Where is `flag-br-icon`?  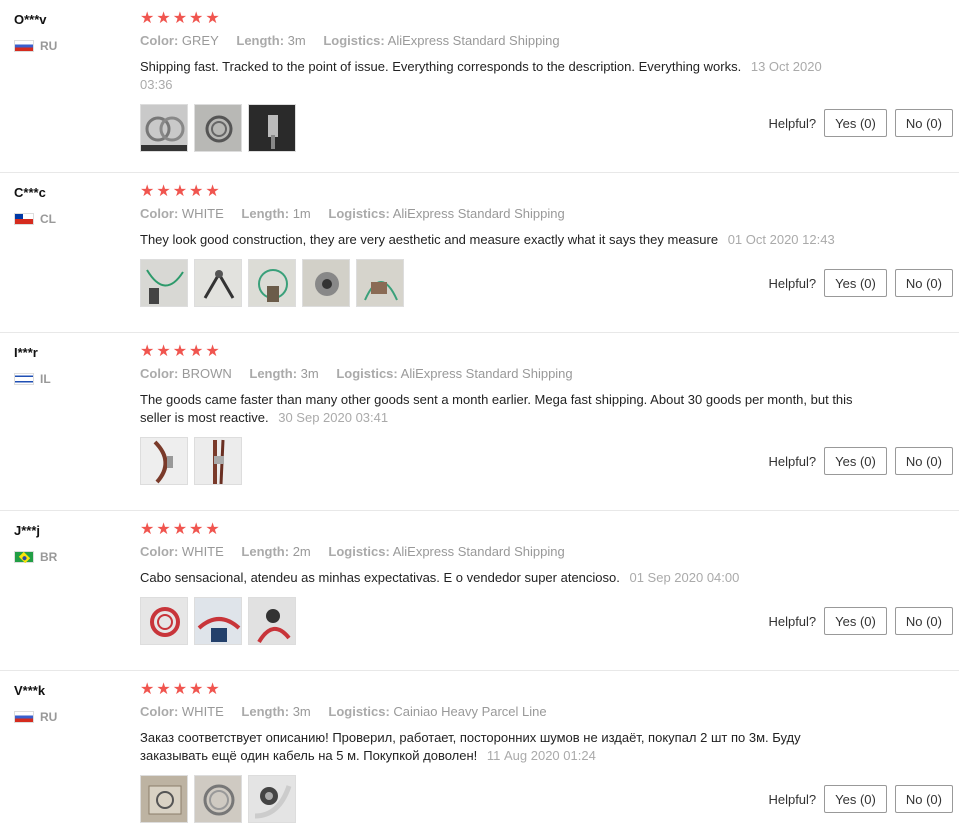
flag-br-icon is located at coordinates (24, 557).